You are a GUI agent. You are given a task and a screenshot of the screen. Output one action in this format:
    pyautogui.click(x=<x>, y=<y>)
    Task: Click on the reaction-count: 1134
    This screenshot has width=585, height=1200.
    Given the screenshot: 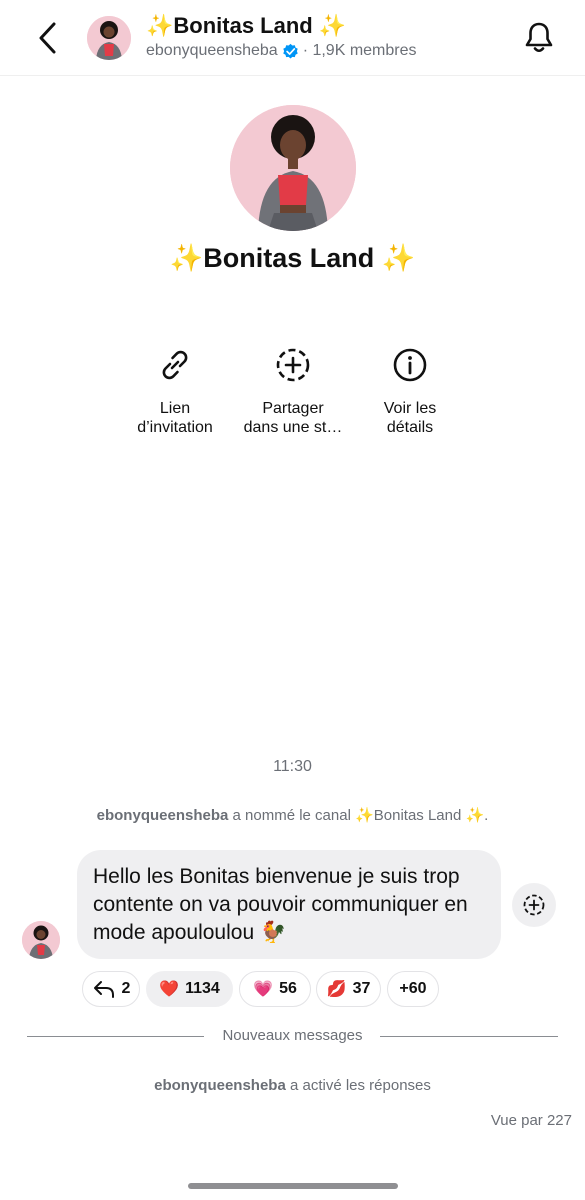 What is the action you would take?
    pyautogui.click(x=202, y=988)
    